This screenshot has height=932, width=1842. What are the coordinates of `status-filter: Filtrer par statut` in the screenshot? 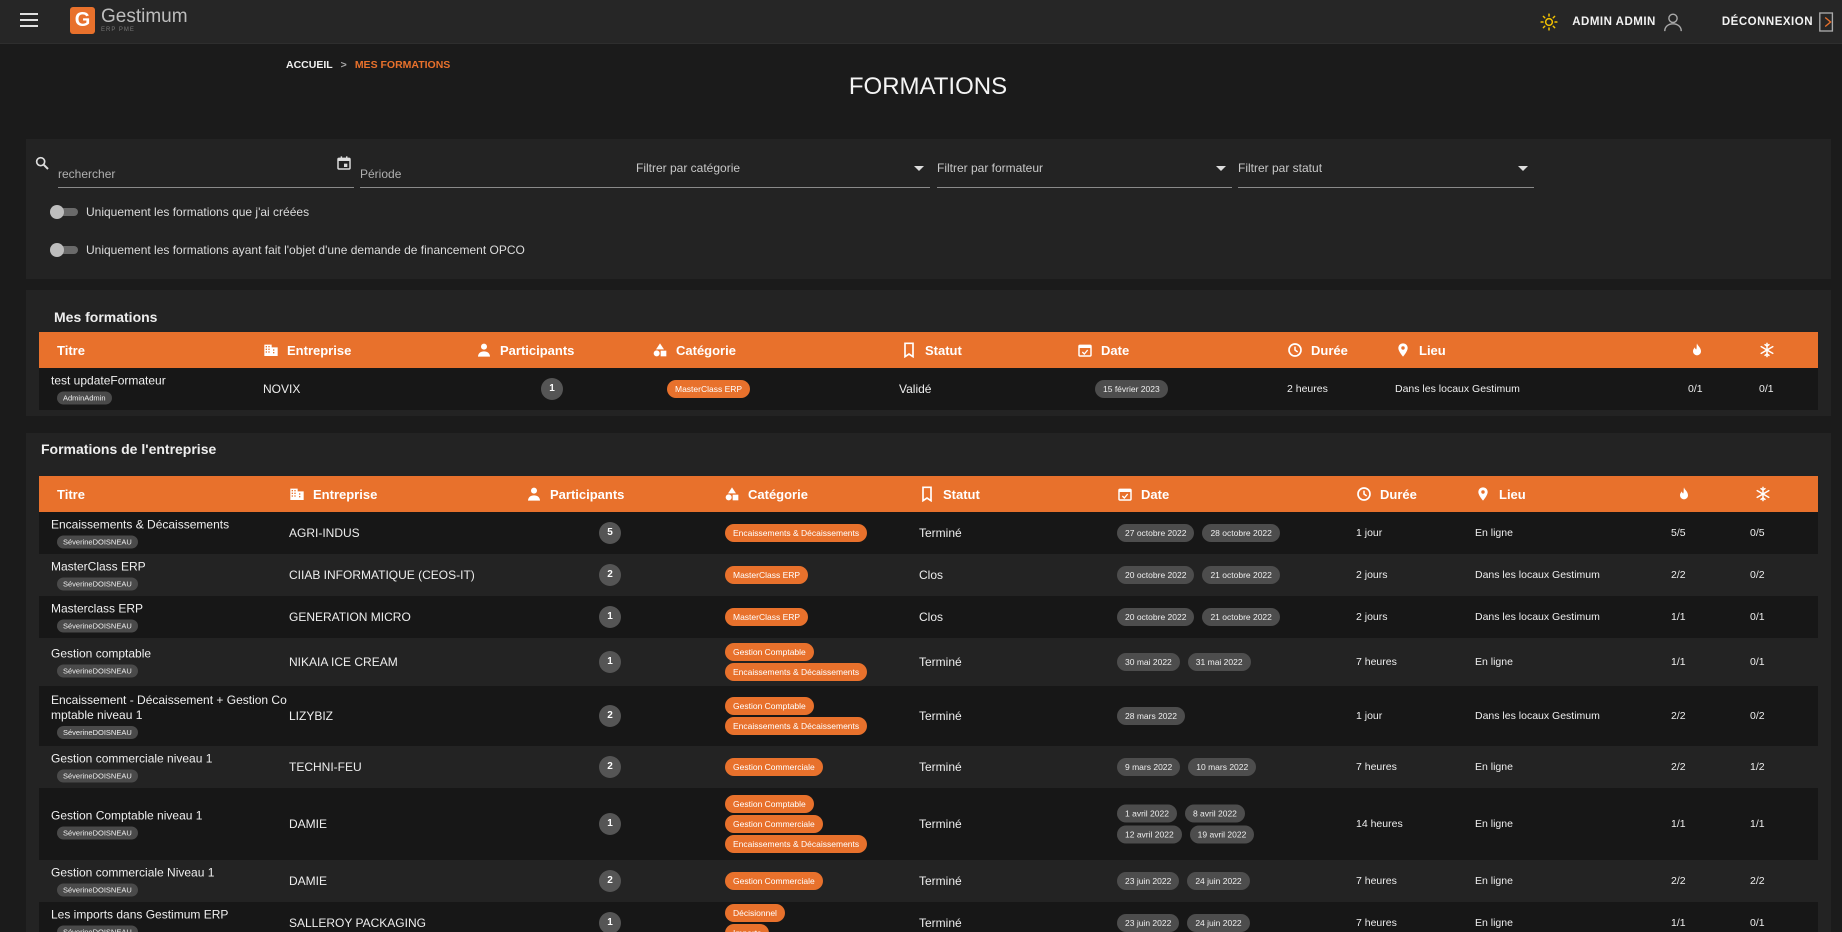 It's located at (1386, 170).